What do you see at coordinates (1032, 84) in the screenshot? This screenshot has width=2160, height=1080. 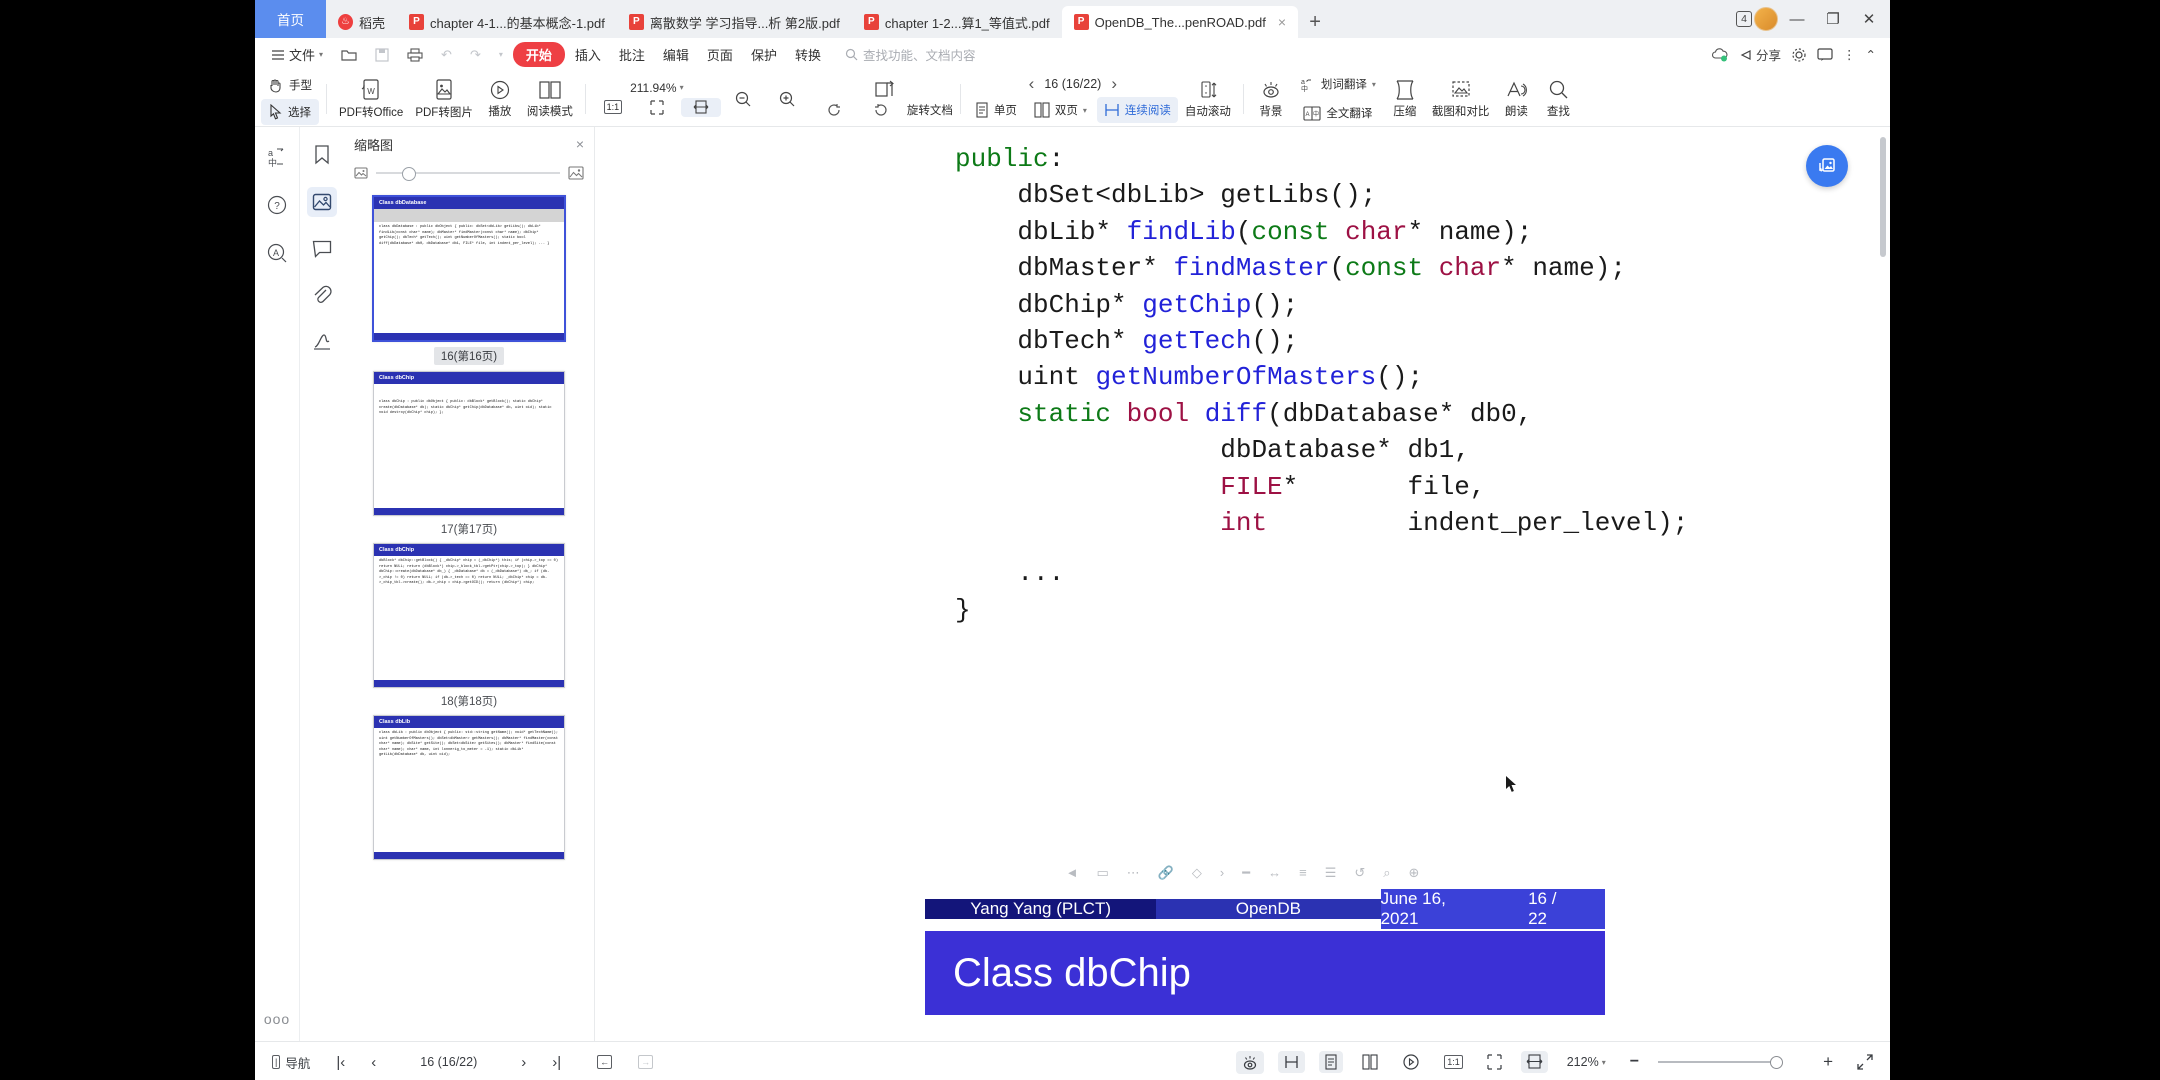 I see `prev-page-button: ‹` at bounding box center [1032, 84].